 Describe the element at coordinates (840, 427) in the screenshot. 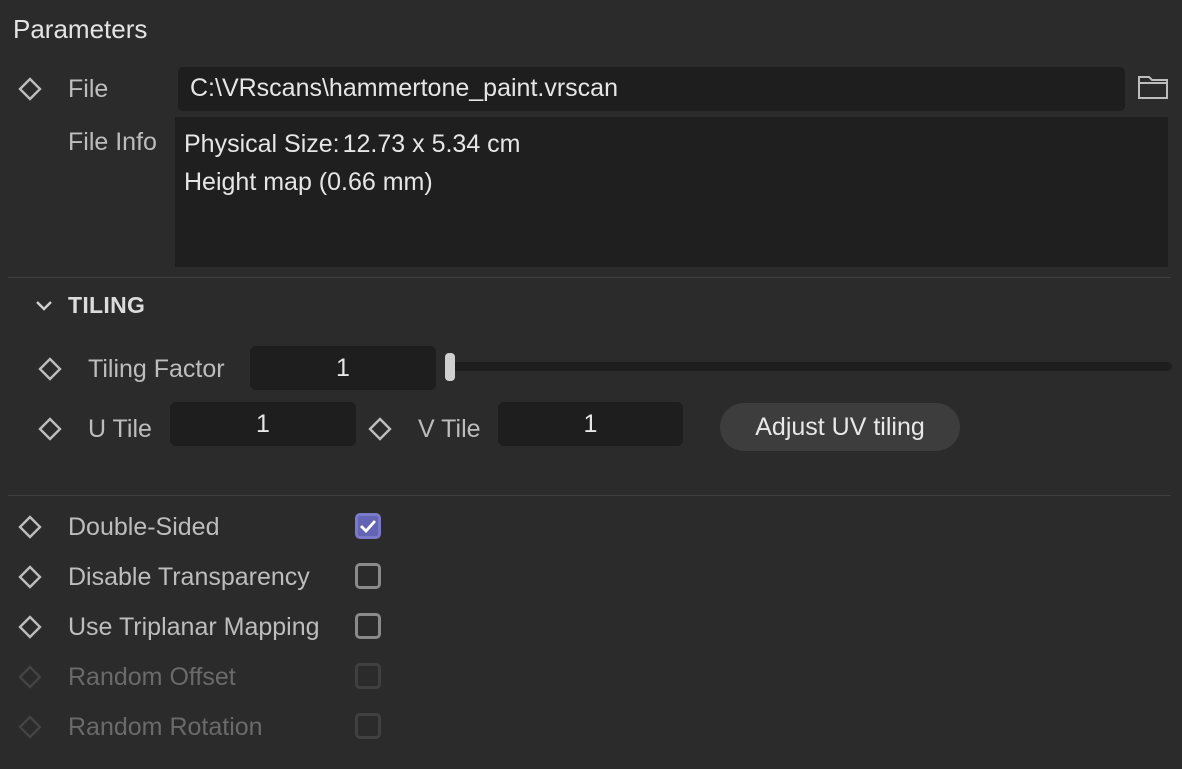

I see `adjust-uv-tiling-button: Adjust UV tiling` at that location.